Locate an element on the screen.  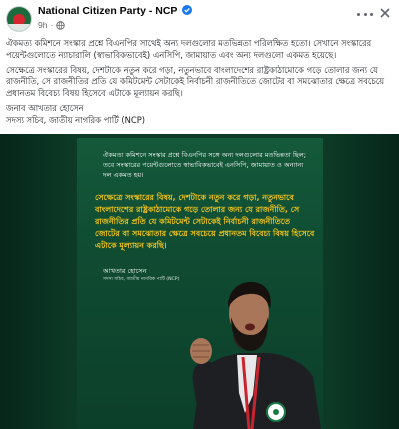
post-time: 9h is located at coordinates (42, 25).